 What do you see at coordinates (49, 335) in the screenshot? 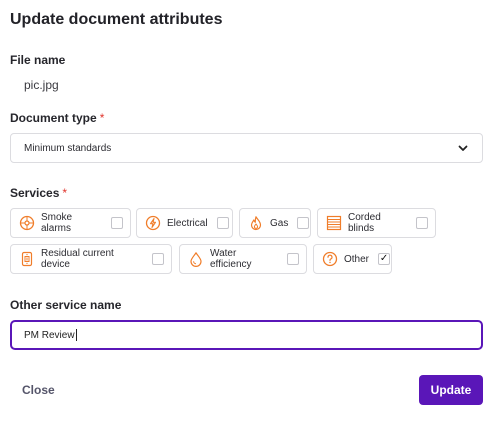
I see `other-service-name-value: PM Review` at bounding box center [49, 335].